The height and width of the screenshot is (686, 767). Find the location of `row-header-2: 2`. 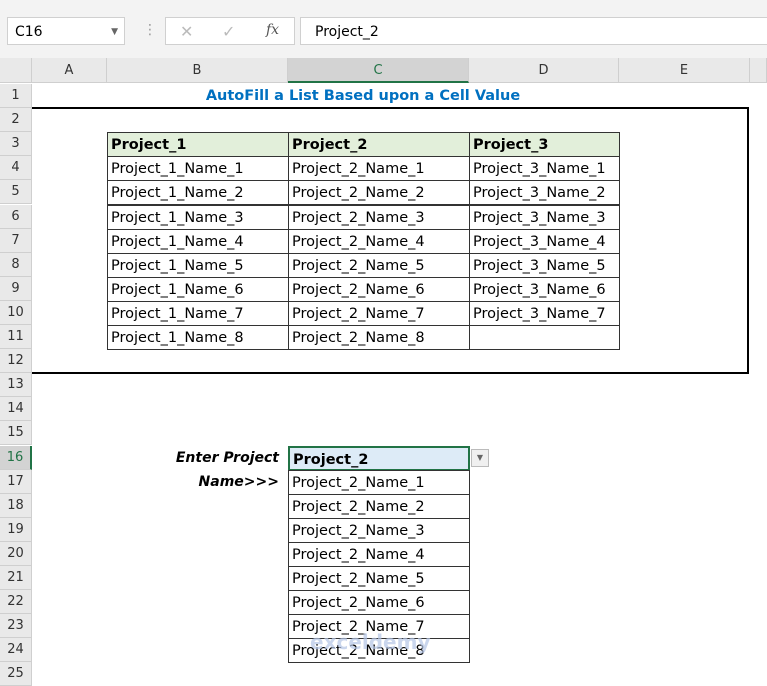

row-header-2: 2 is located at coordinates (16, 120).